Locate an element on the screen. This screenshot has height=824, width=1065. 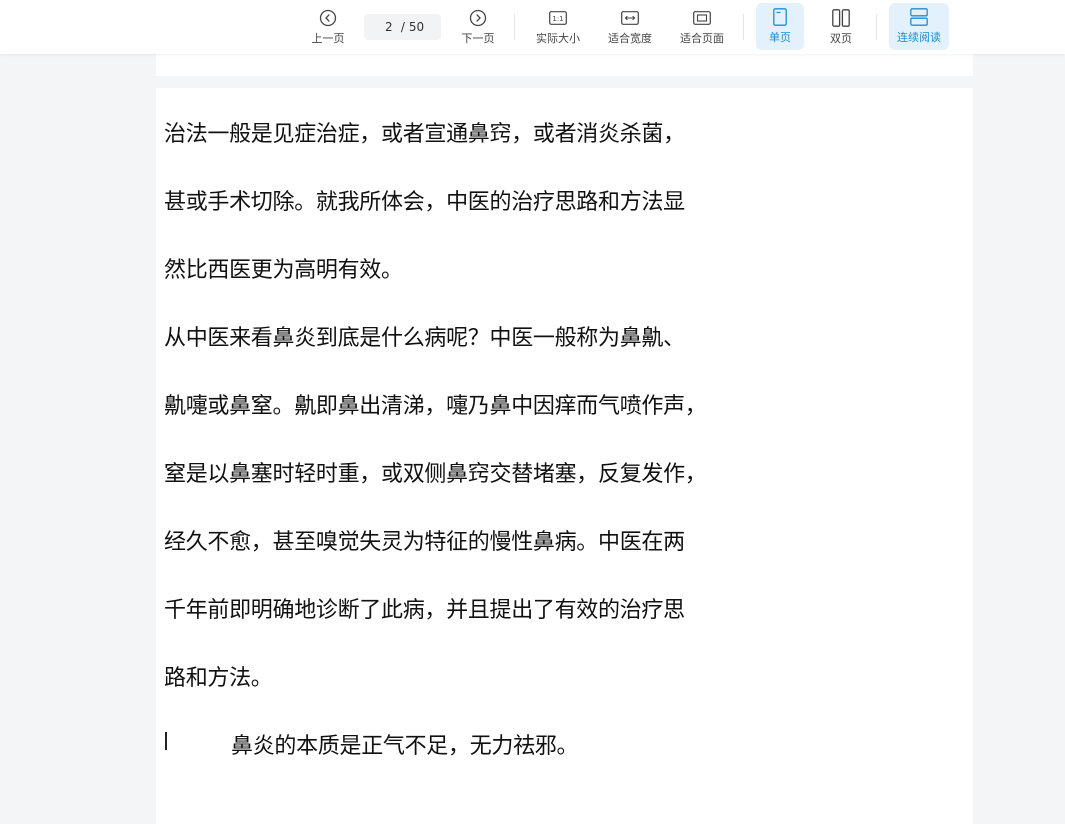
chevron-right-circle-icon is located at coordinates (478, 18).